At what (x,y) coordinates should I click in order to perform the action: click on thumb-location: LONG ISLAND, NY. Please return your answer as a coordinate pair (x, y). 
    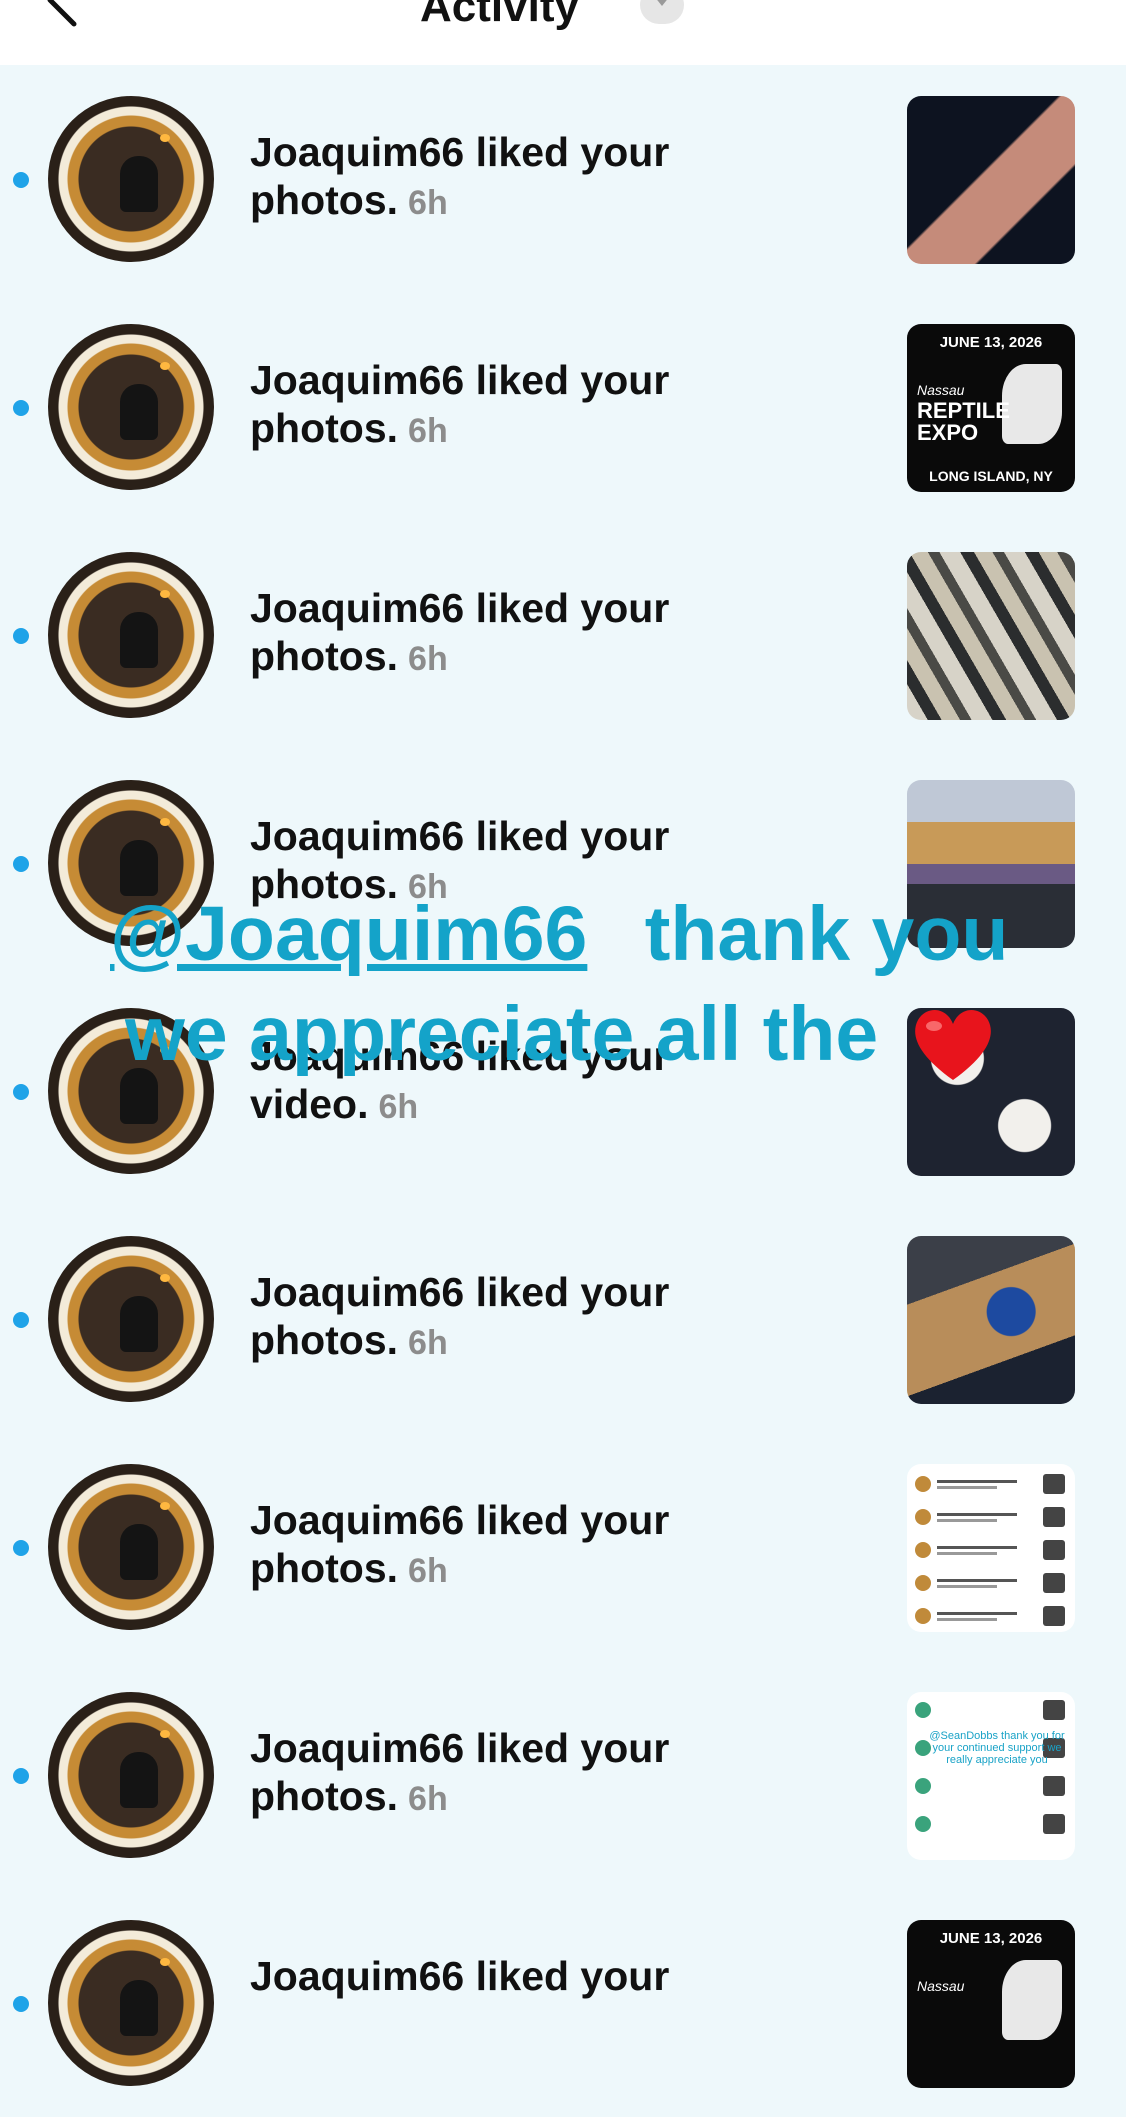
    Looking at the image, I should click on (991, 476).